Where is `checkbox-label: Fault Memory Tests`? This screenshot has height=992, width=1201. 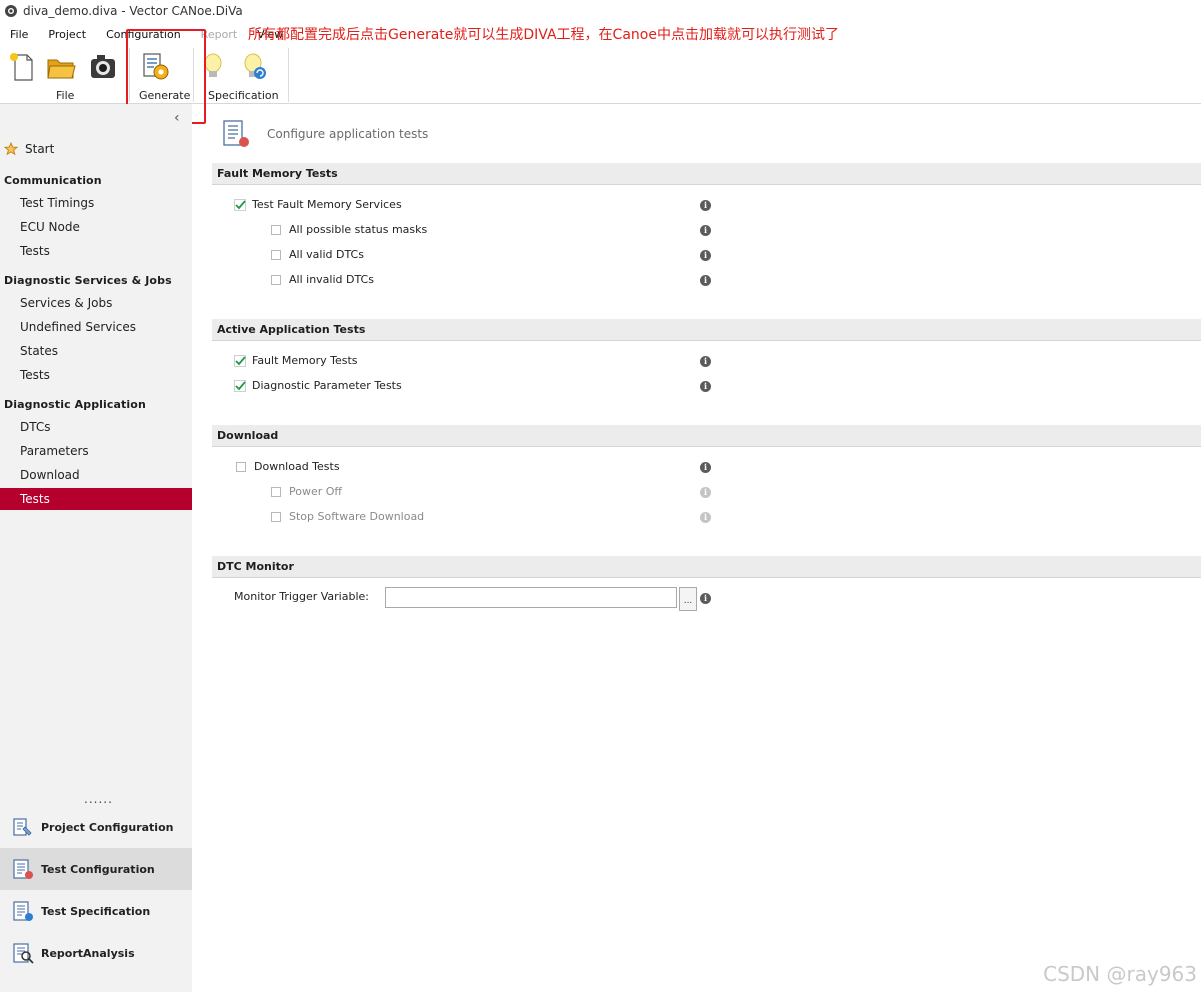 checkbox-label: Fault Memory Tests is located at coordinates (305, 360).